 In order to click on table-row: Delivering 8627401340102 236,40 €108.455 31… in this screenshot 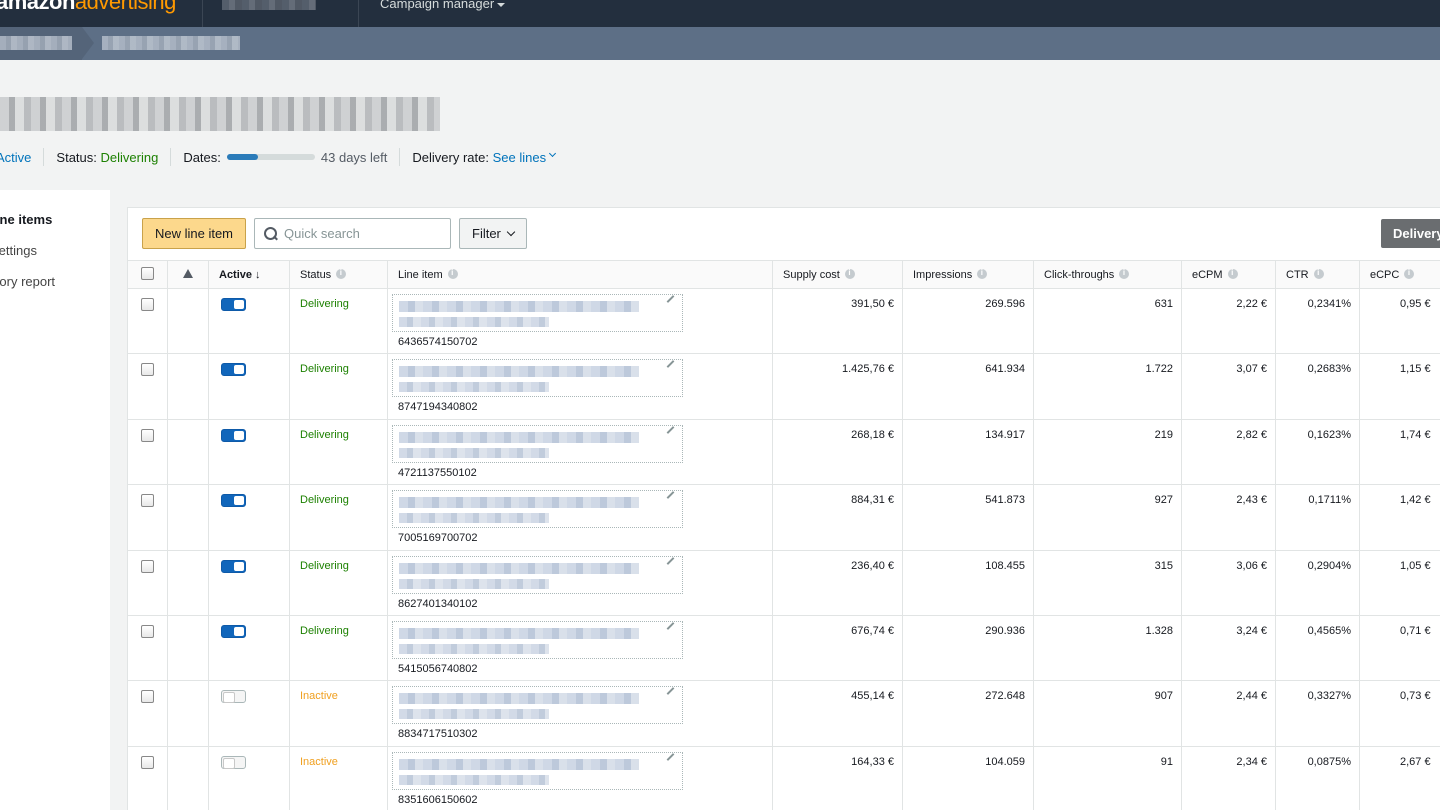, I will do `click(783, 582)`.